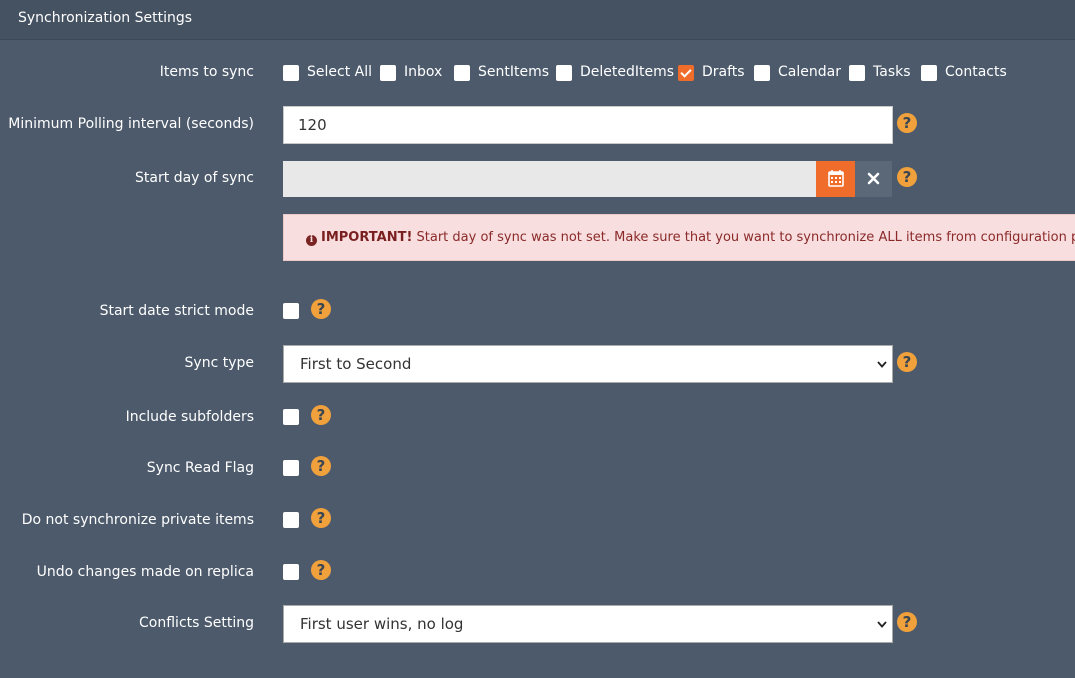  What do you see at coordinates (194, 178) in the screenshot?
I see `start-day-label: Start day of sync` at bounding box center [194, 178].